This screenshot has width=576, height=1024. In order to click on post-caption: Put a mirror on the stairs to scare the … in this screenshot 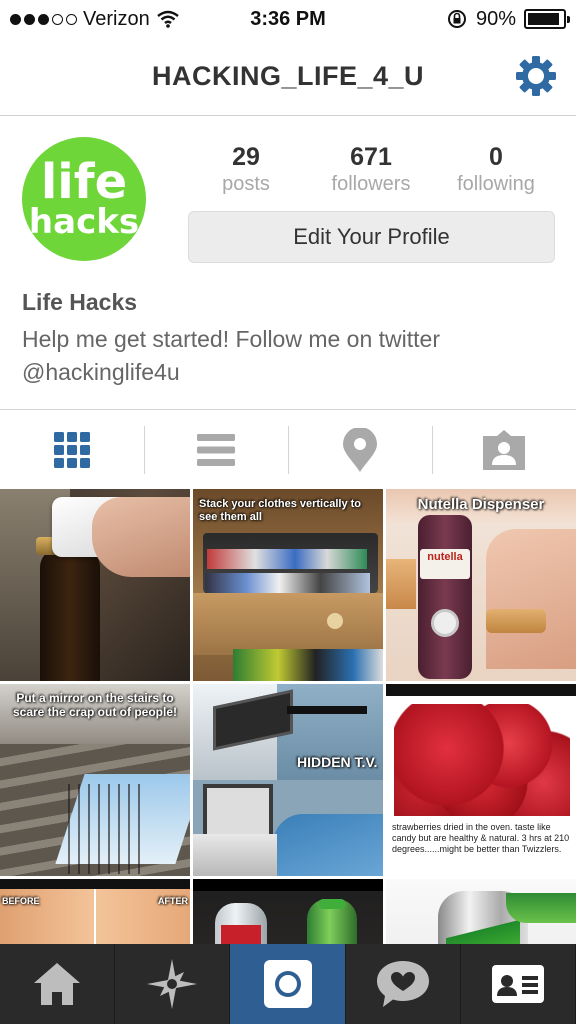, I will do `click(95, 705)`.